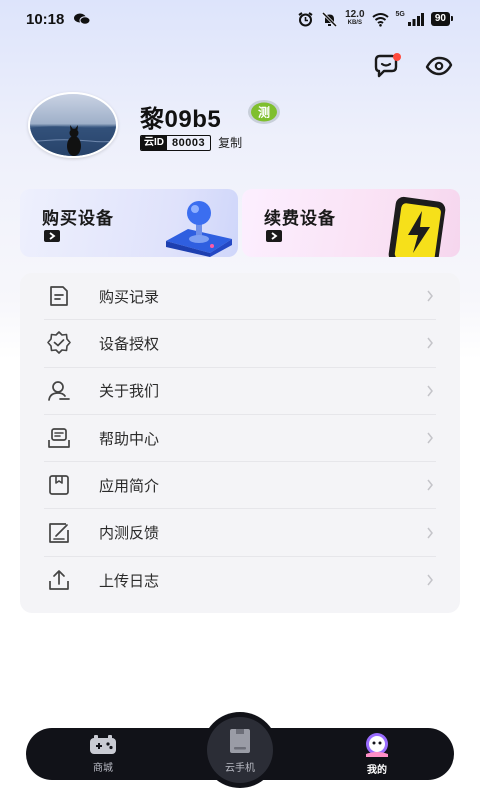 Image resolution: width=480 pixels, height=800 pixels. I want to click on nav-label-mine: 我的, so click(377, 770).